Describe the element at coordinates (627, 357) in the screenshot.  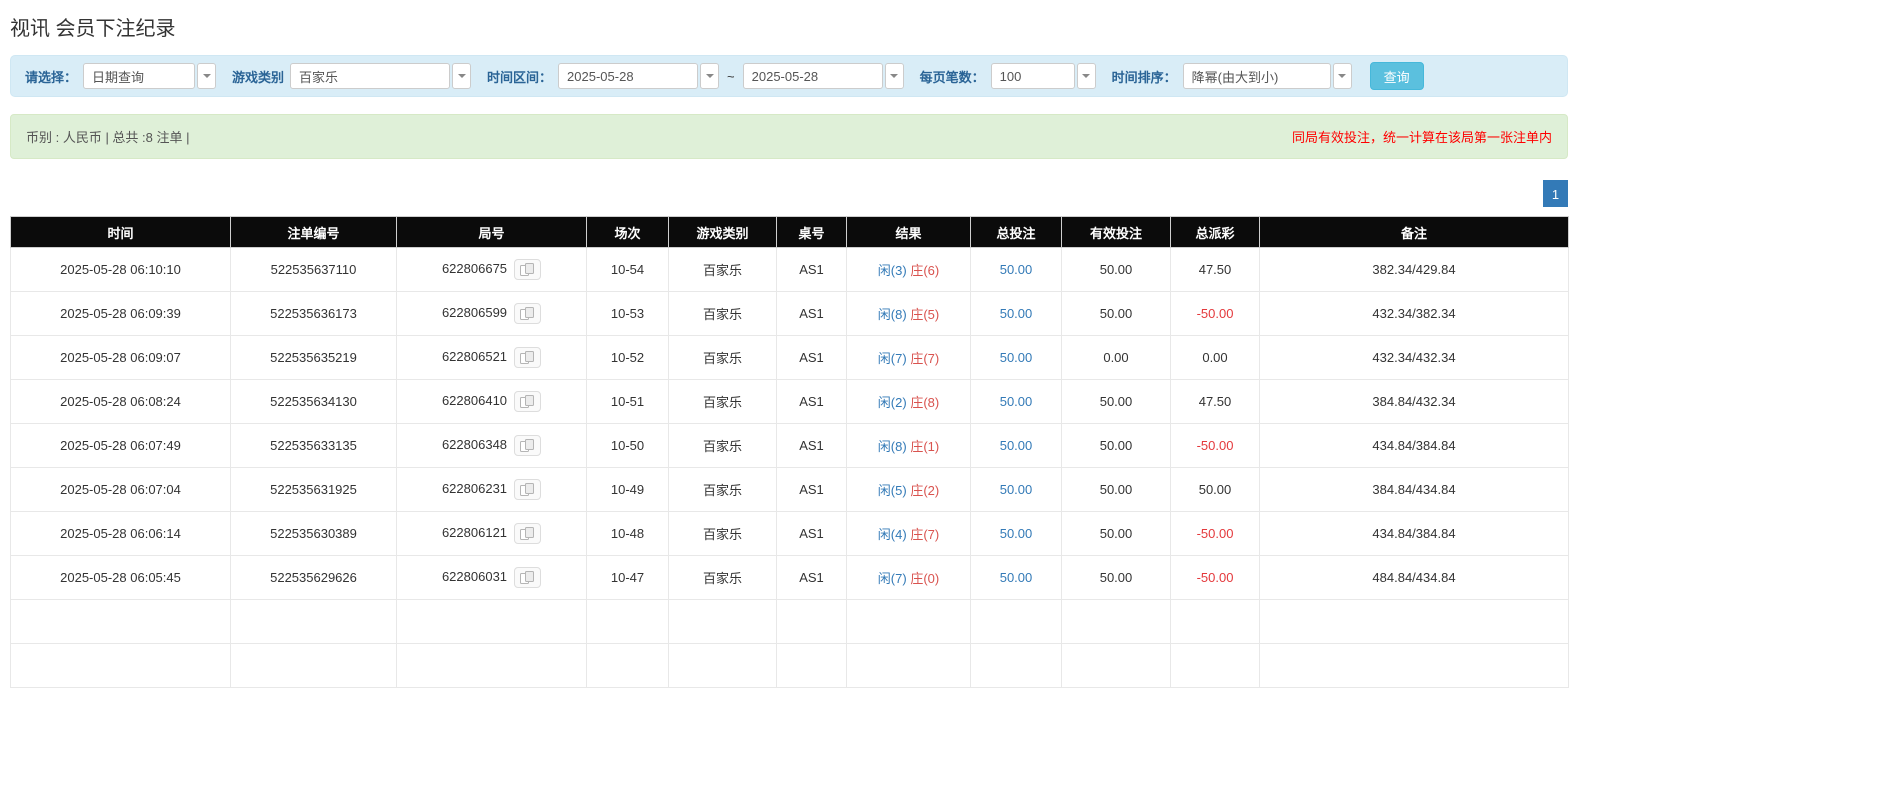
I see `cell-session: 10-52` at that location.